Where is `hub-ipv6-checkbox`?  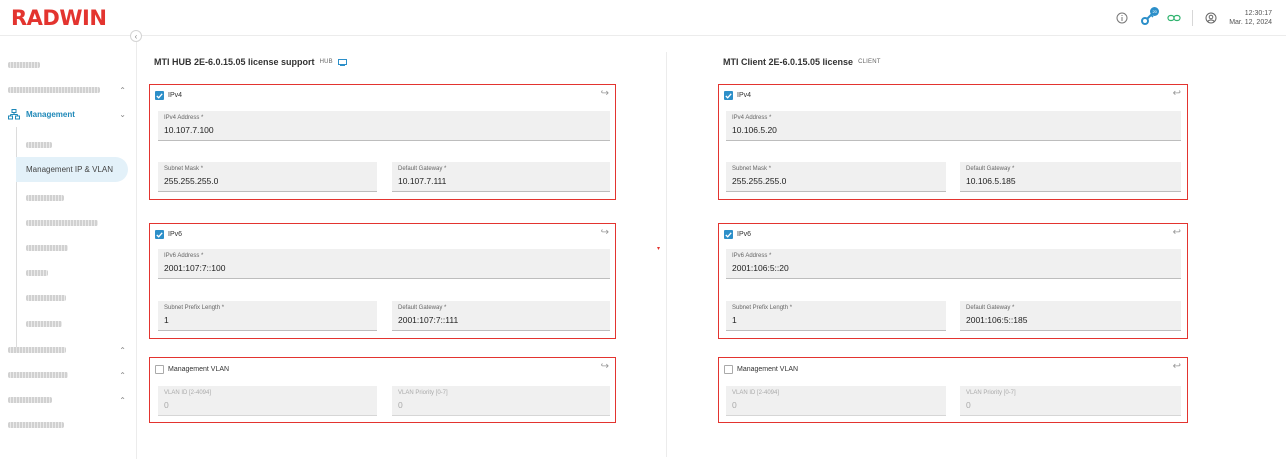 hub-ipv6-checkbox is located at coordinates (159, 234).